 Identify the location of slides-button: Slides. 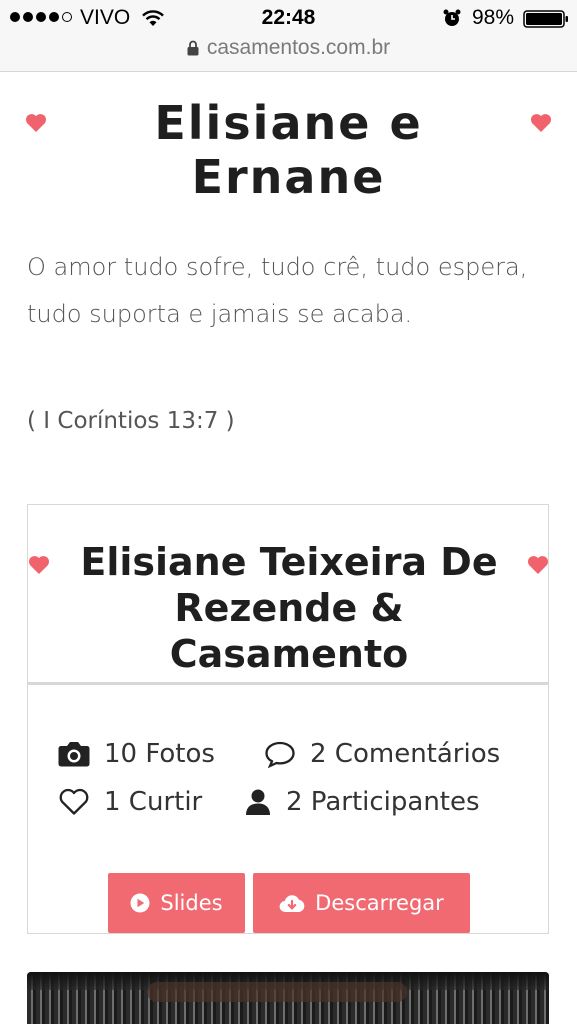
(176, 903).